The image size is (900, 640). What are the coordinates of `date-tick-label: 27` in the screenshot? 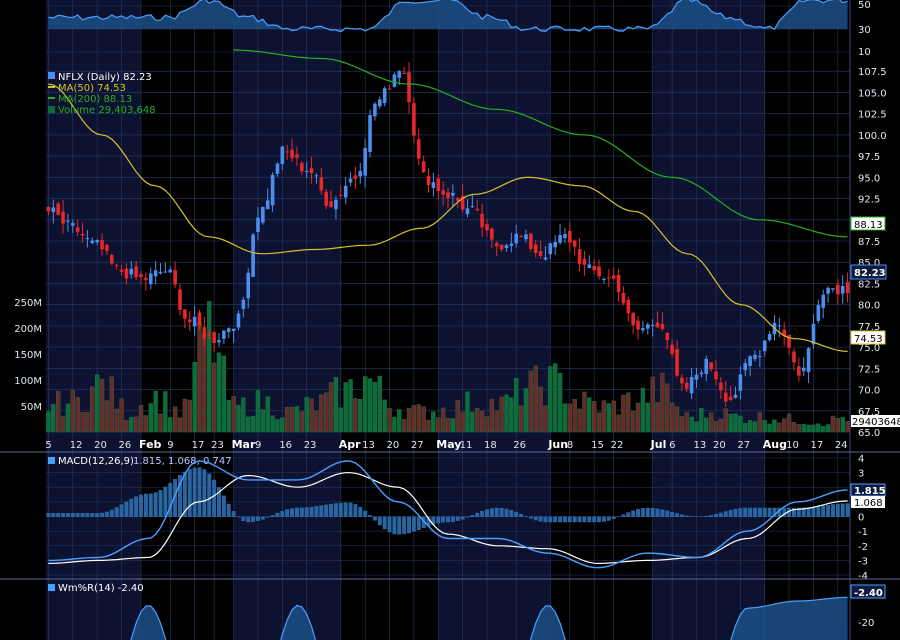 It's located at (743, 445).